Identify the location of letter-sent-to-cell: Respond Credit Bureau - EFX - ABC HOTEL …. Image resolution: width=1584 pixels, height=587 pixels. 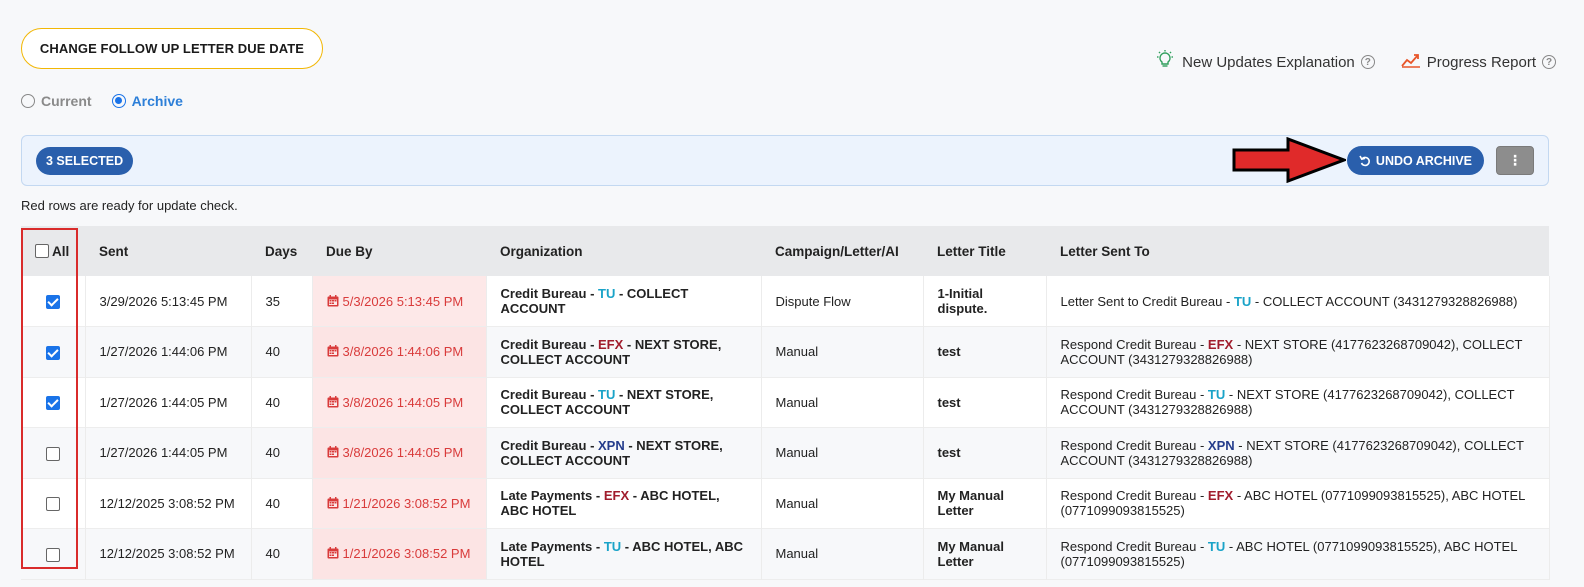
(1298, 503).